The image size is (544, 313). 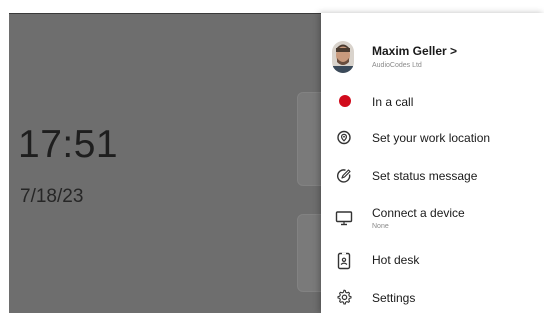 What do you see at coordinates (345, 298) in the screenshot?
I see `gear-icon` at bounding box center [345, 298].